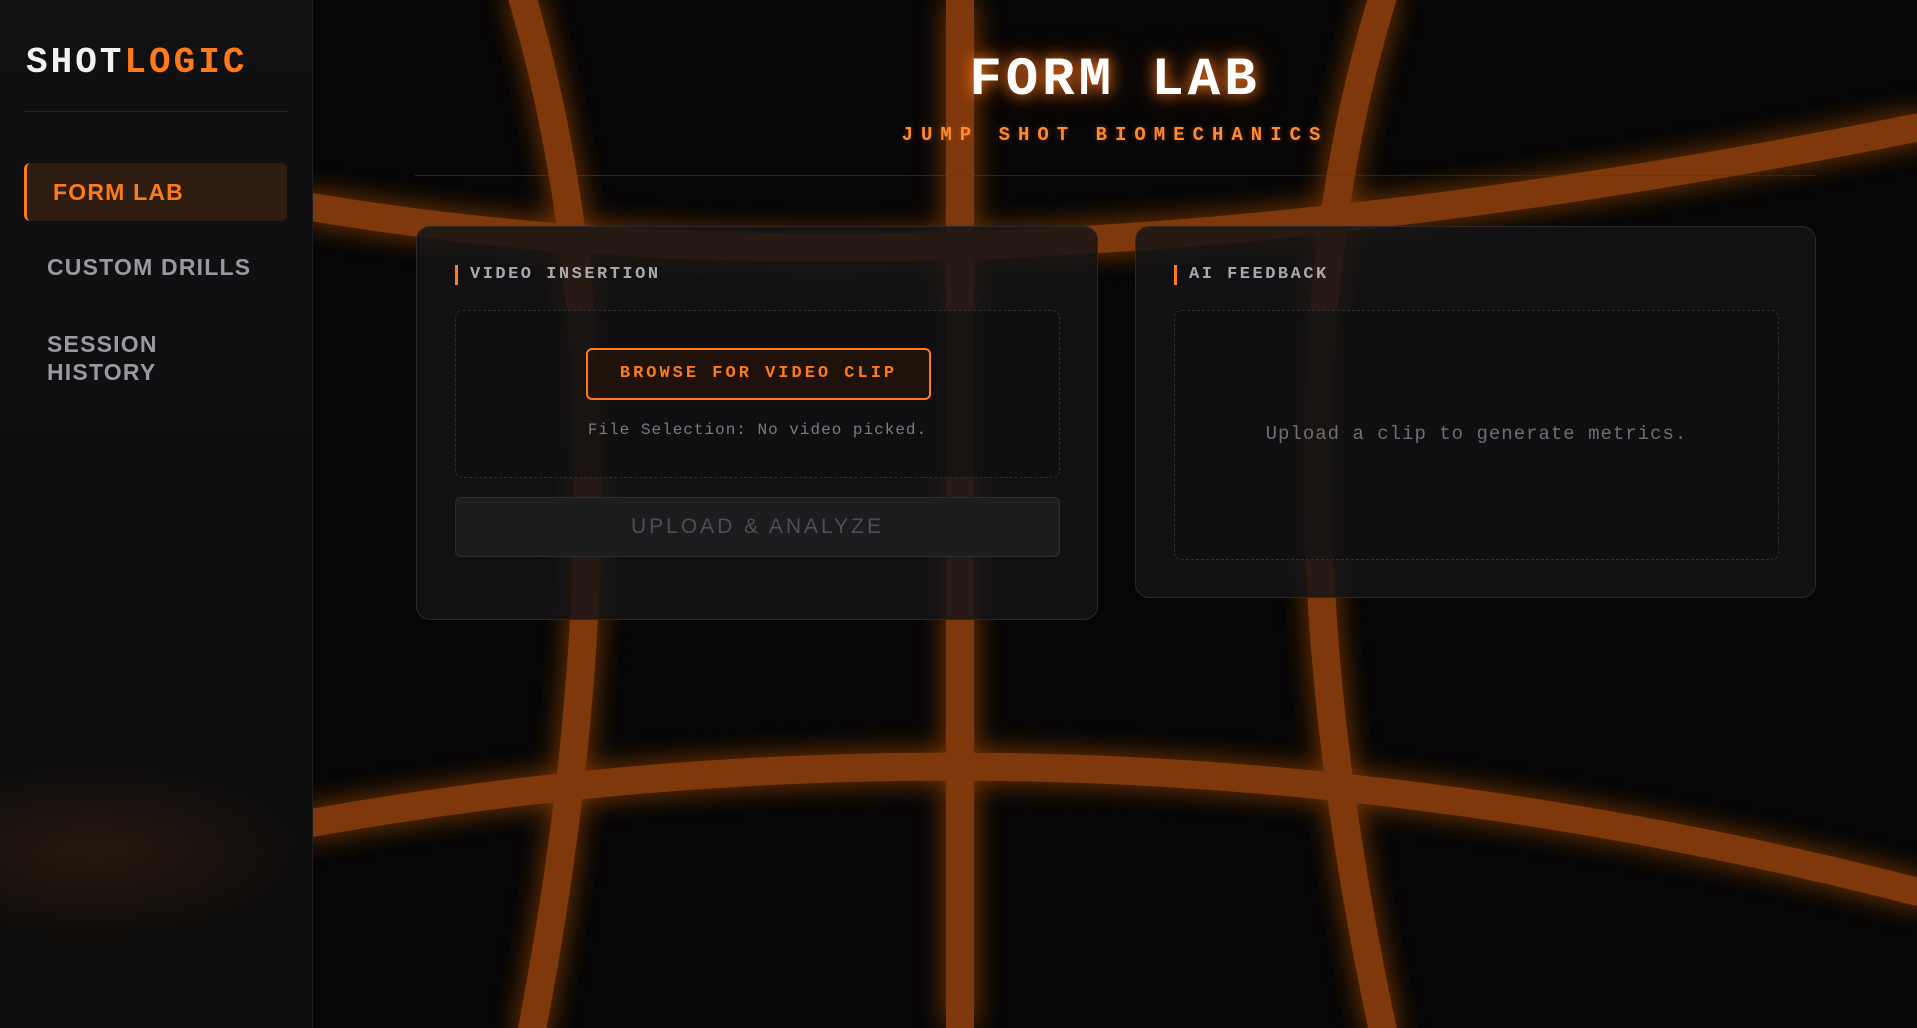  I want to click on sidebar-divider, so click(156, 111).